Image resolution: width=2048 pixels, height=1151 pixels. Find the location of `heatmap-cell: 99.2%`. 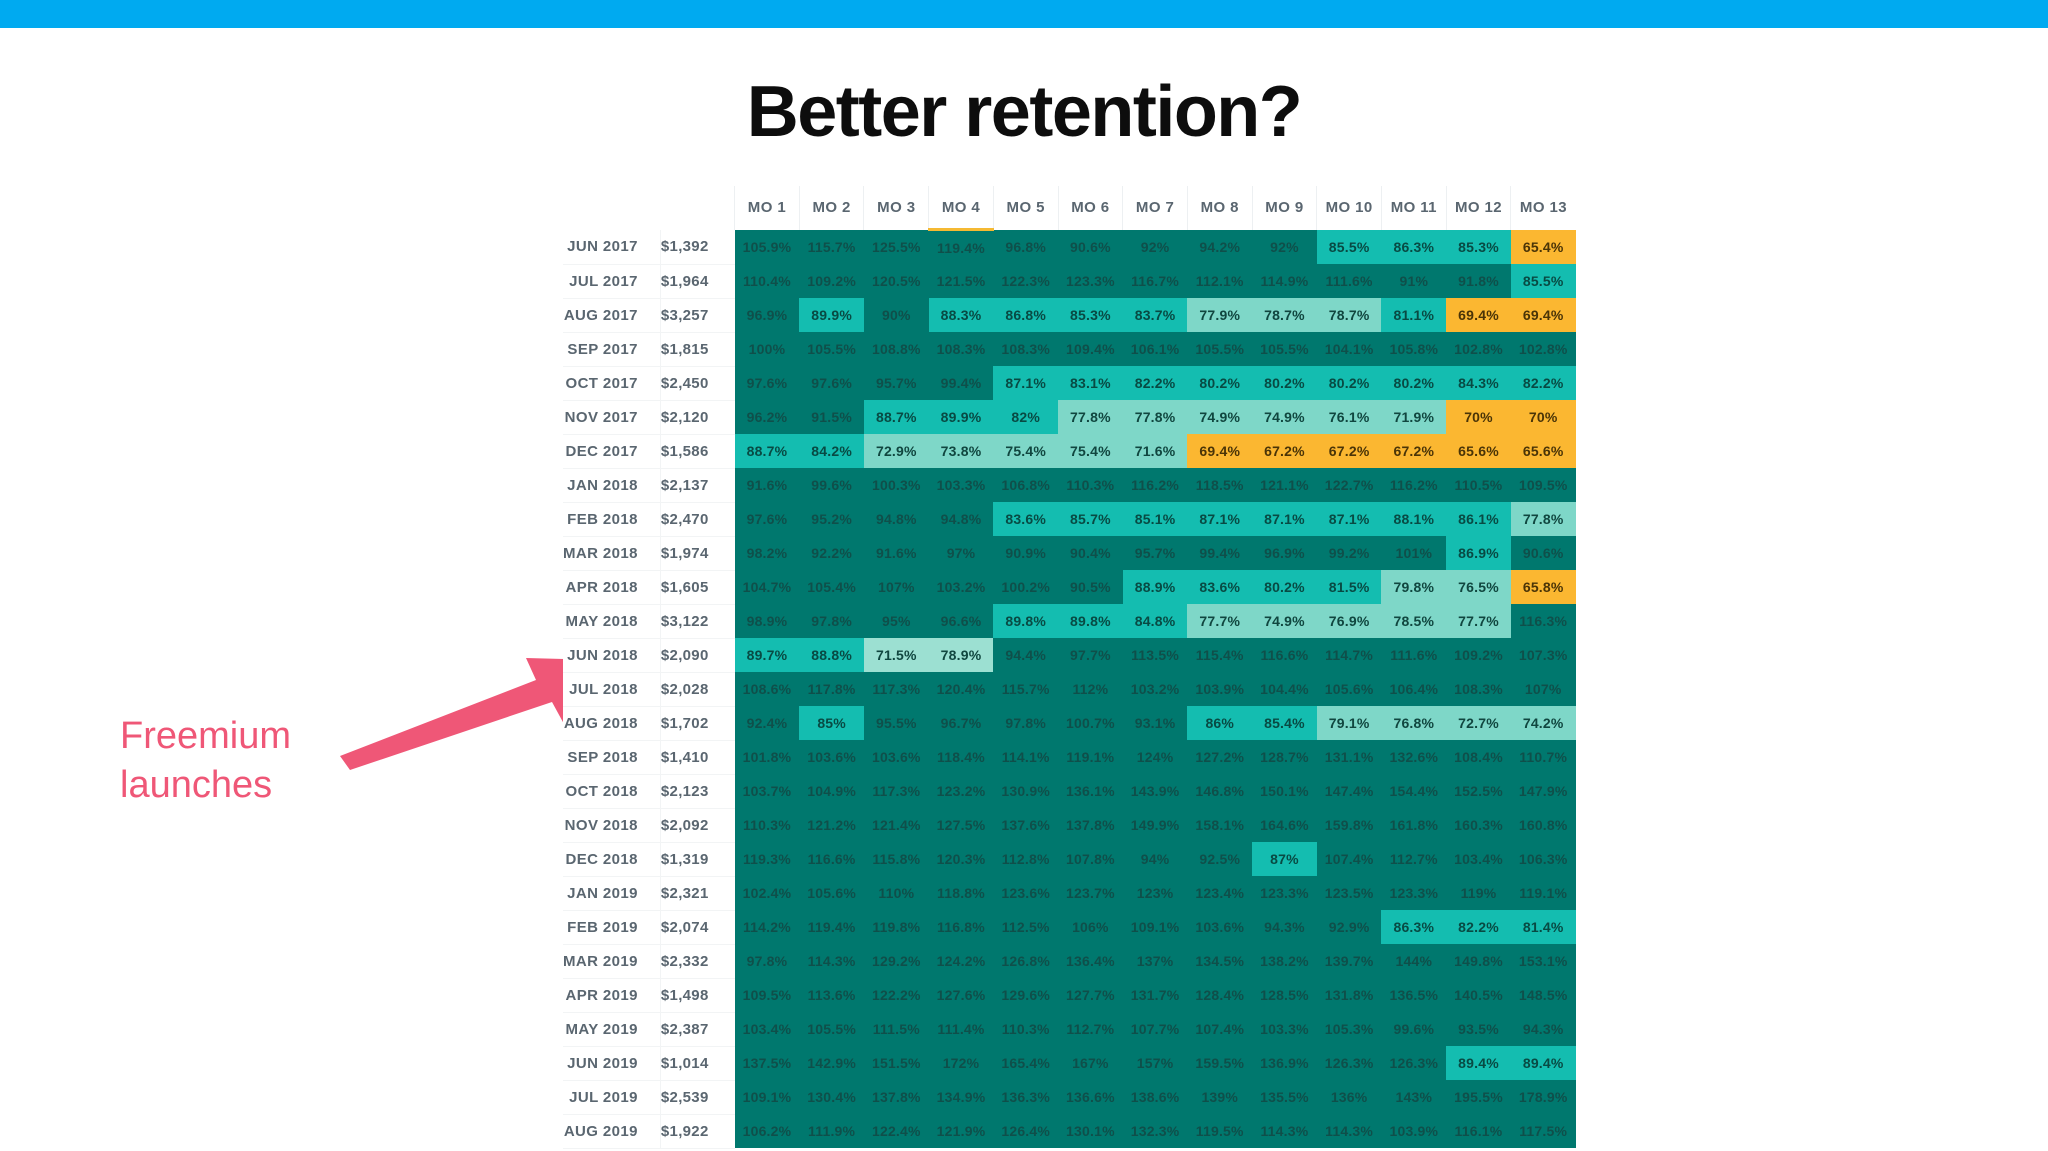

heatmap-cell: 99.2% is located at coordinates (1349, 553).